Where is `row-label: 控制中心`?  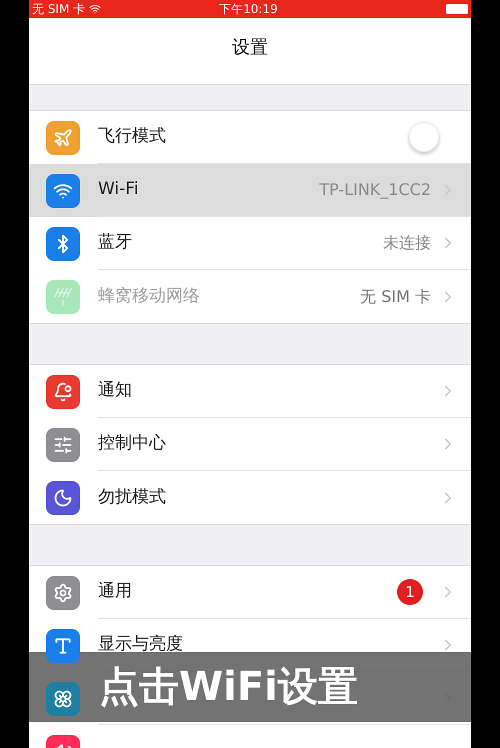 row-label: 控制中心 is located at coordinates (132, 444).